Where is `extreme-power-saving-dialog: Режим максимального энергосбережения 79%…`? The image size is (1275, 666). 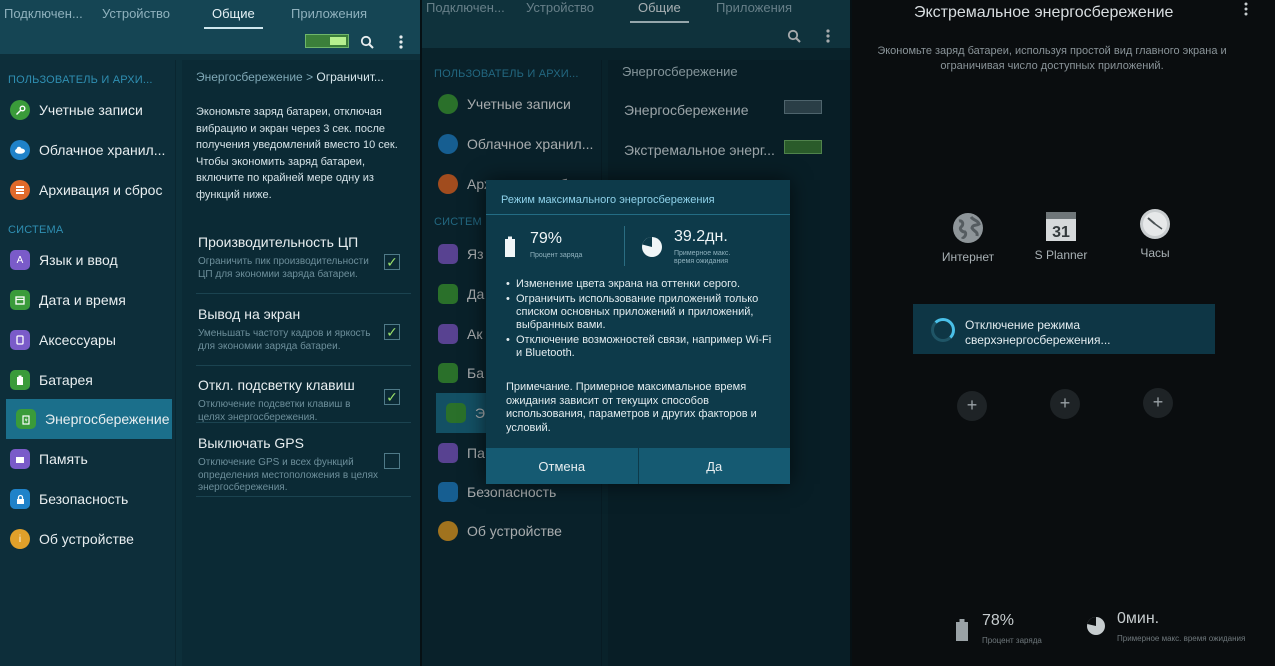 extreme-power-saving-dialog: Режим максимального энергосбережения 79%… is located at coordinates (638, 332).